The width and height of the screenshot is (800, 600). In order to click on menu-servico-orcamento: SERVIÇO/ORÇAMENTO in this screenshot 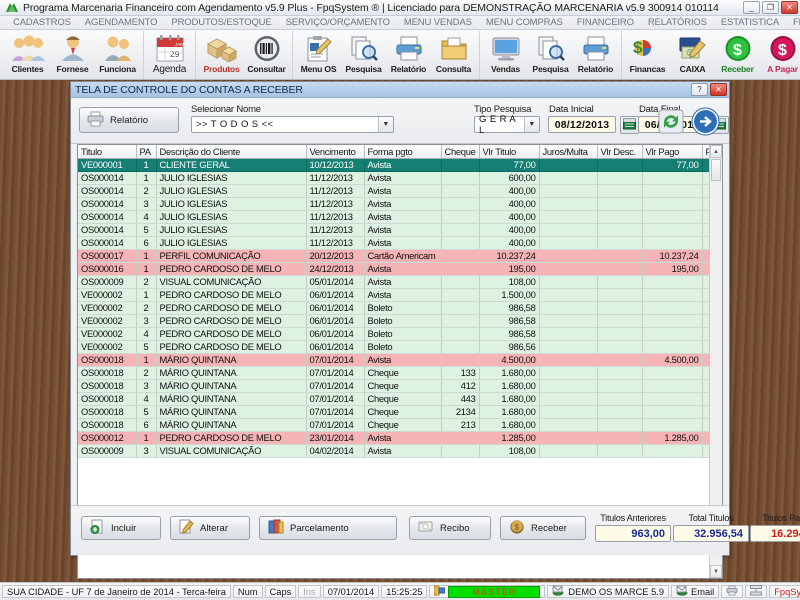, I will do `click(338, 22)`.